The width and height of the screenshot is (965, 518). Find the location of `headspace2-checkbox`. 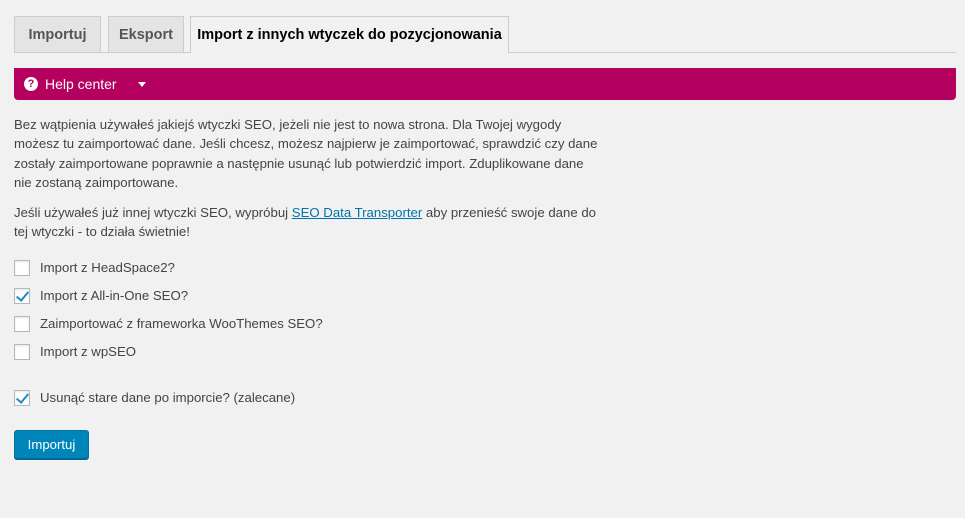

headspace2-checkbox is located at coordinates (22, 268).